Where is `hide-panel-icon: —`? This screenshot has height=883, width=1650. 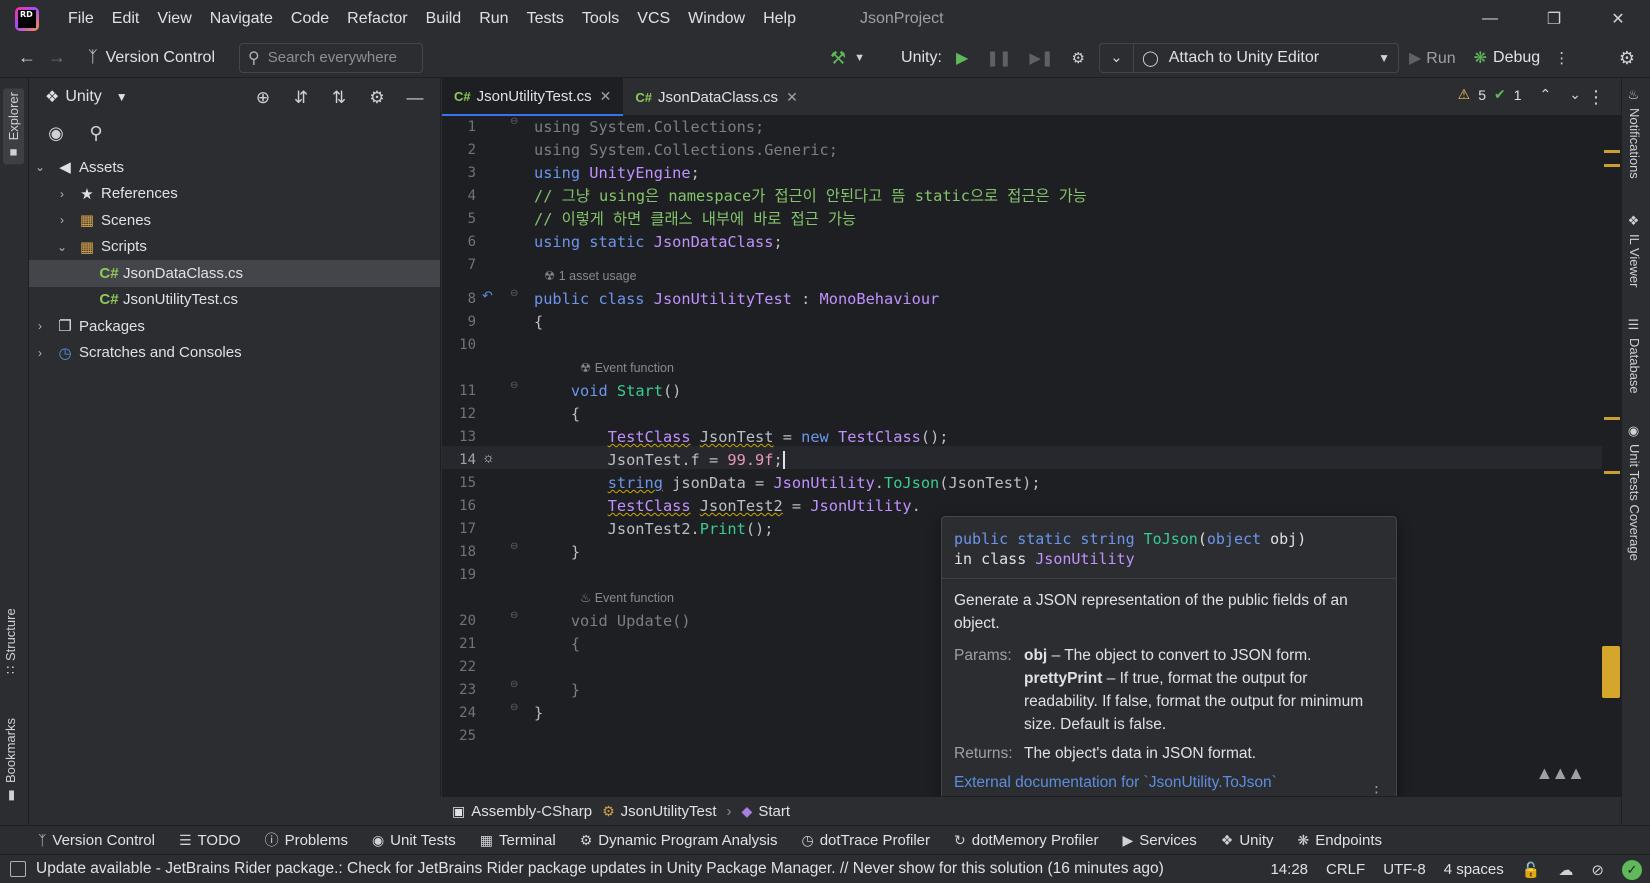 hide-panel-icon: — is located at coordinates (415, 98).